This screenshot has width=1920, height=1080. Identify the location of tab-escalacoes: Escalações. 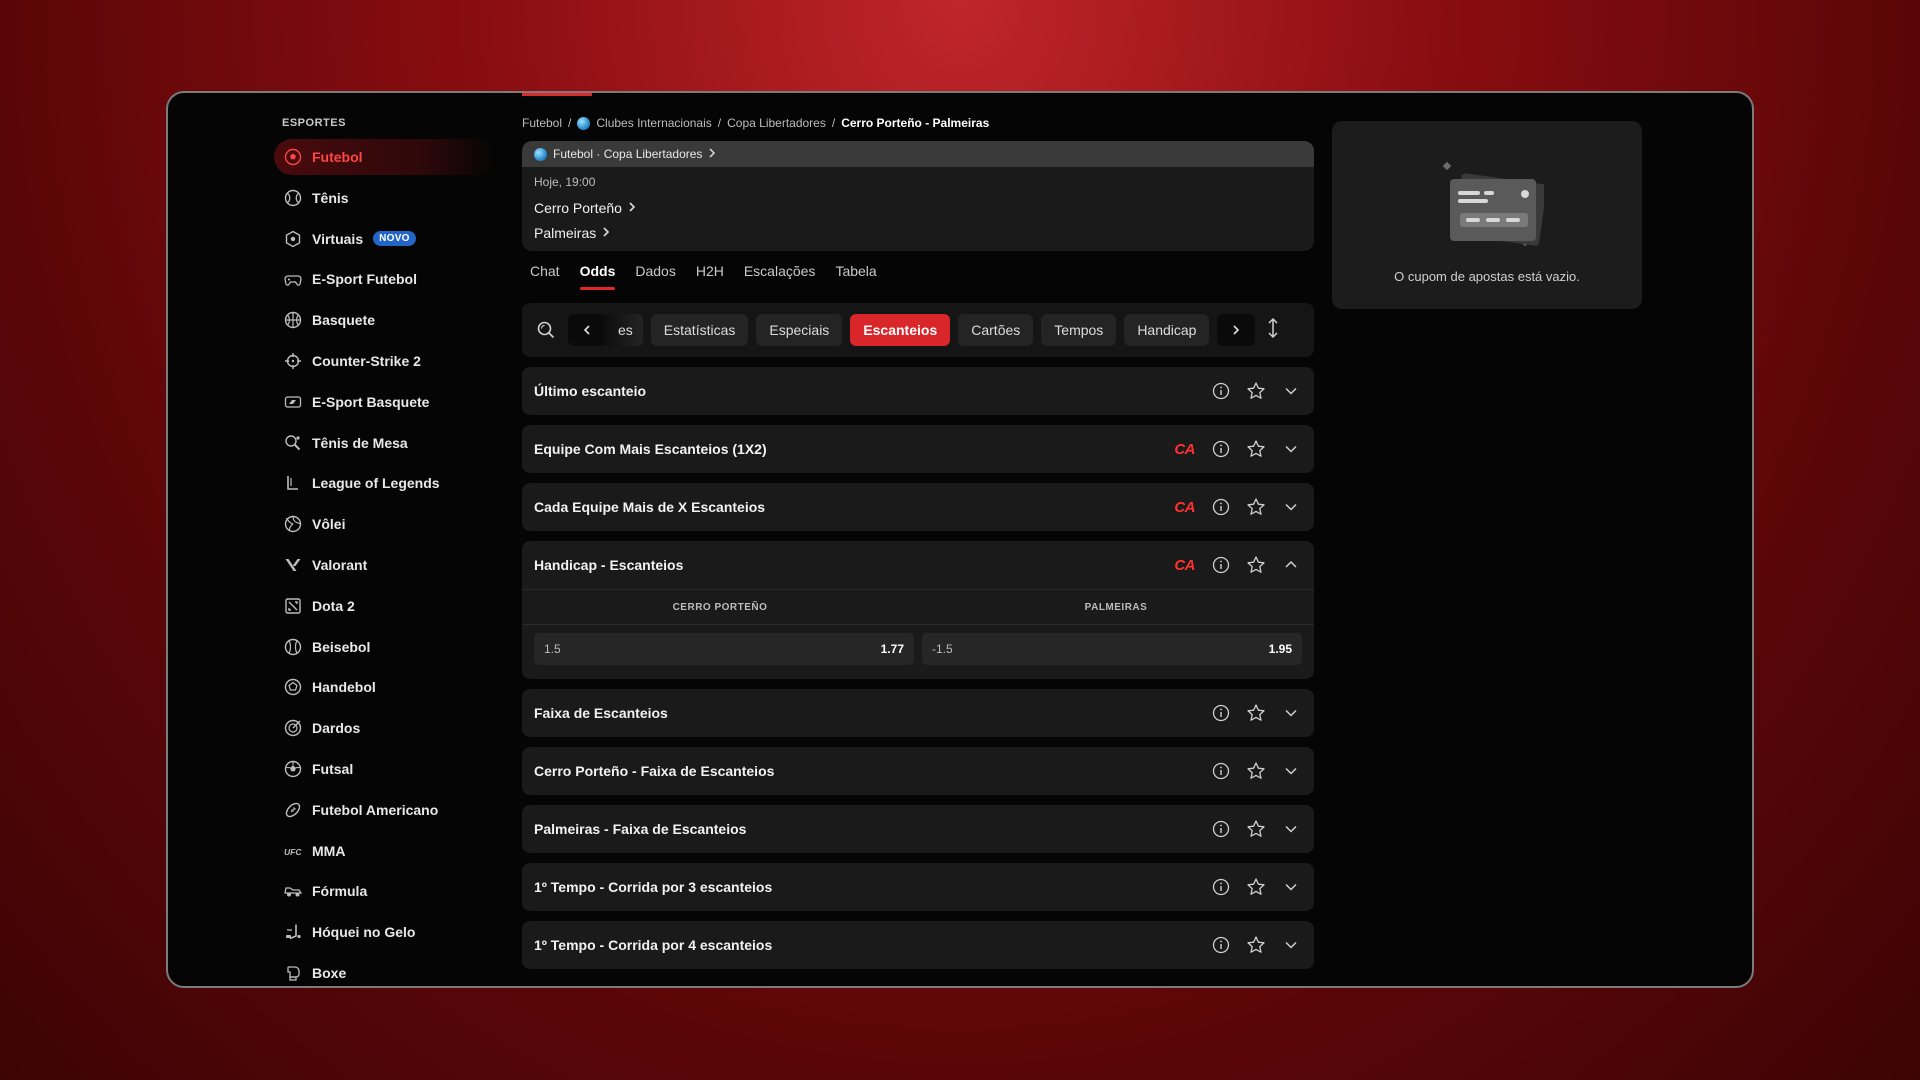
(780, 278).